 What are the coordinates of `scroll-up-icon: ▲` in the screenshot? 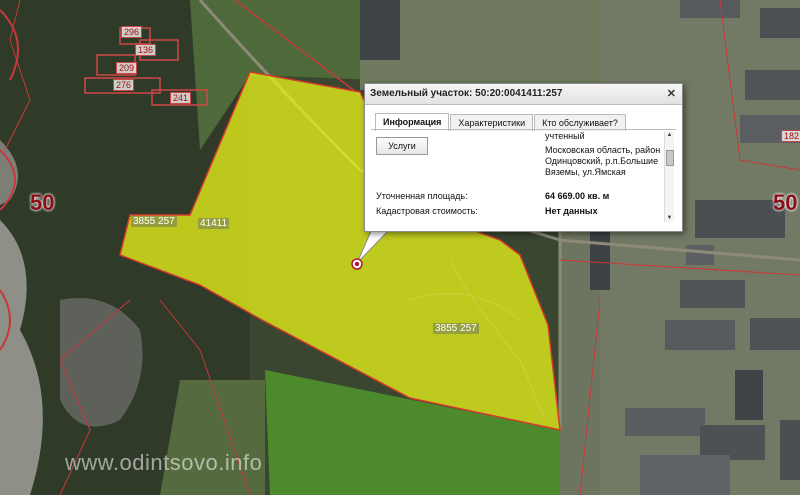 It's located at (669, 135).